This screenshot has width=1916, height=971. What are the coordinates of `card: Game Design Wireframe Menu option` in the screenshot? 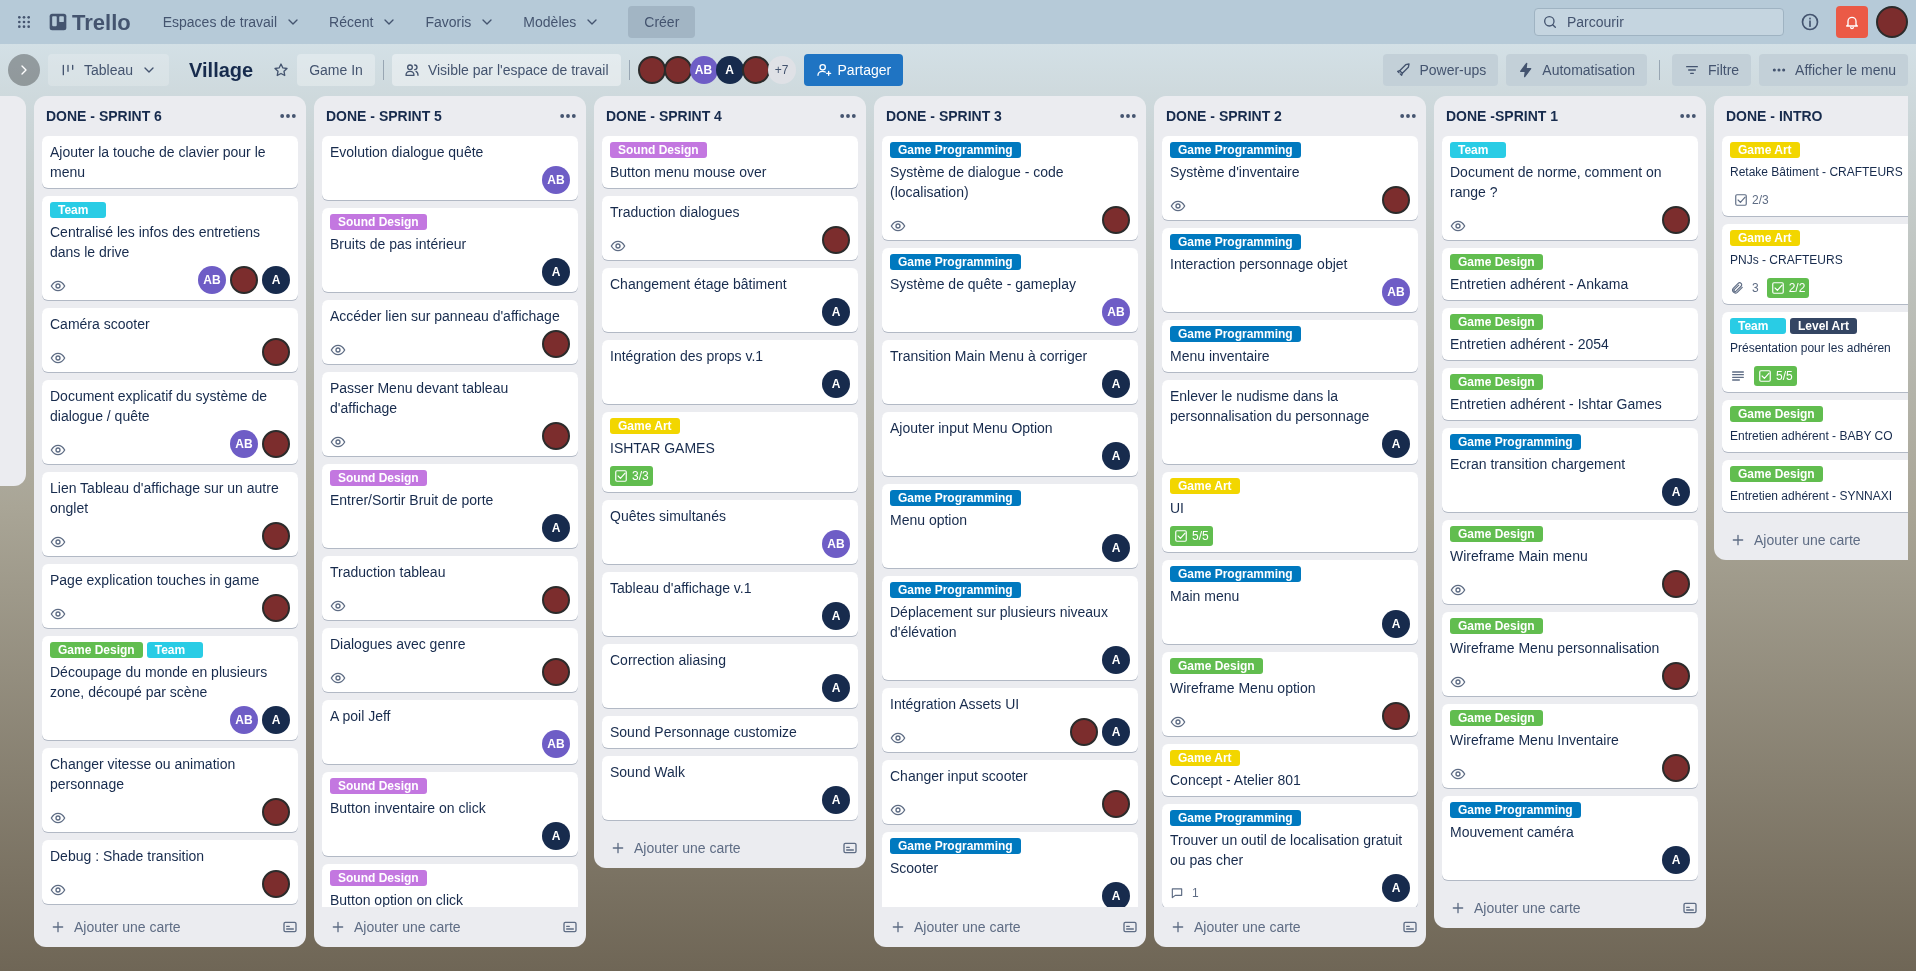 It's located at (1290, 694).